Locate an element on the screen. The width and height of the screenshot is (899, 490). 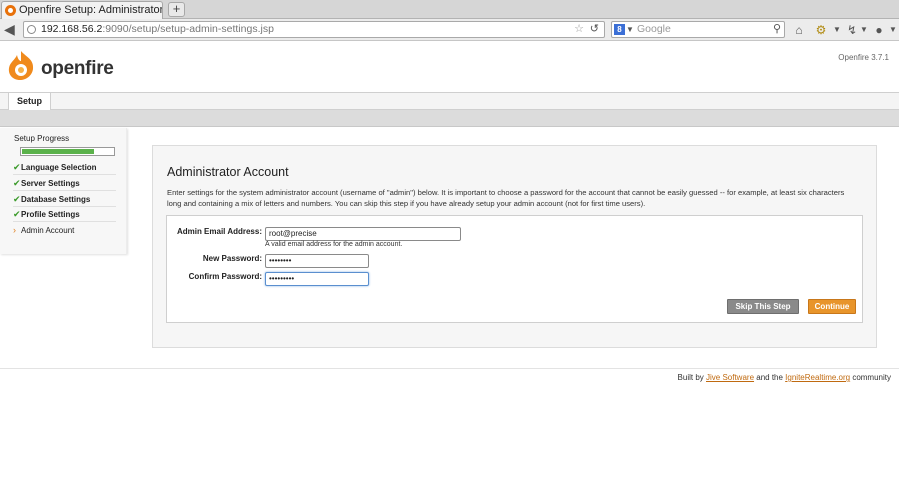
sidebar-item-label: Language Selection is located at coordinates (59, 167).